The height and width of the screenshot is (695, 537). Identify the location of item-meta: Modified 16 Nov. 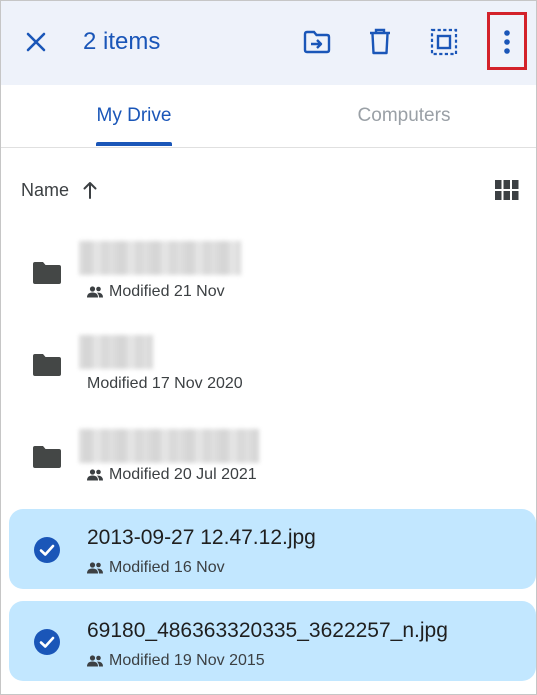
(156, 568).